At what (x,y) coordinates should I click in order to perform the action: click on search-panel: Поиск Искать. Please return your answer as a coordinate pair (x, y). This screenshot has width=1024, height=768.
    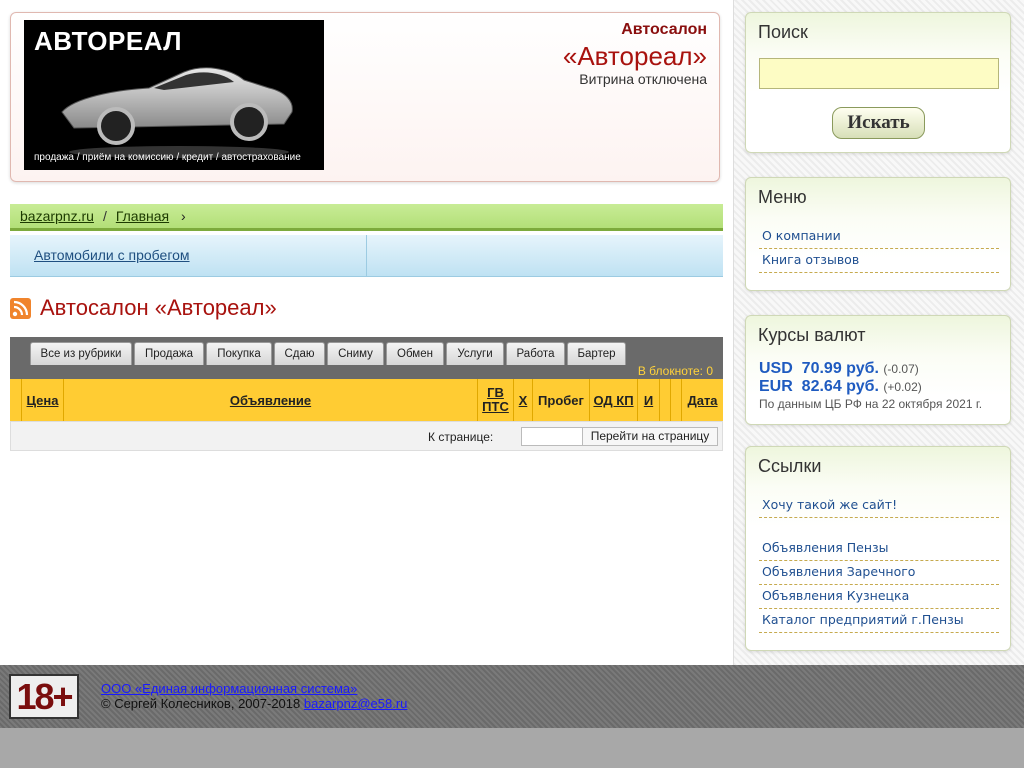
    Looking at the image, I should click on (878, 82).